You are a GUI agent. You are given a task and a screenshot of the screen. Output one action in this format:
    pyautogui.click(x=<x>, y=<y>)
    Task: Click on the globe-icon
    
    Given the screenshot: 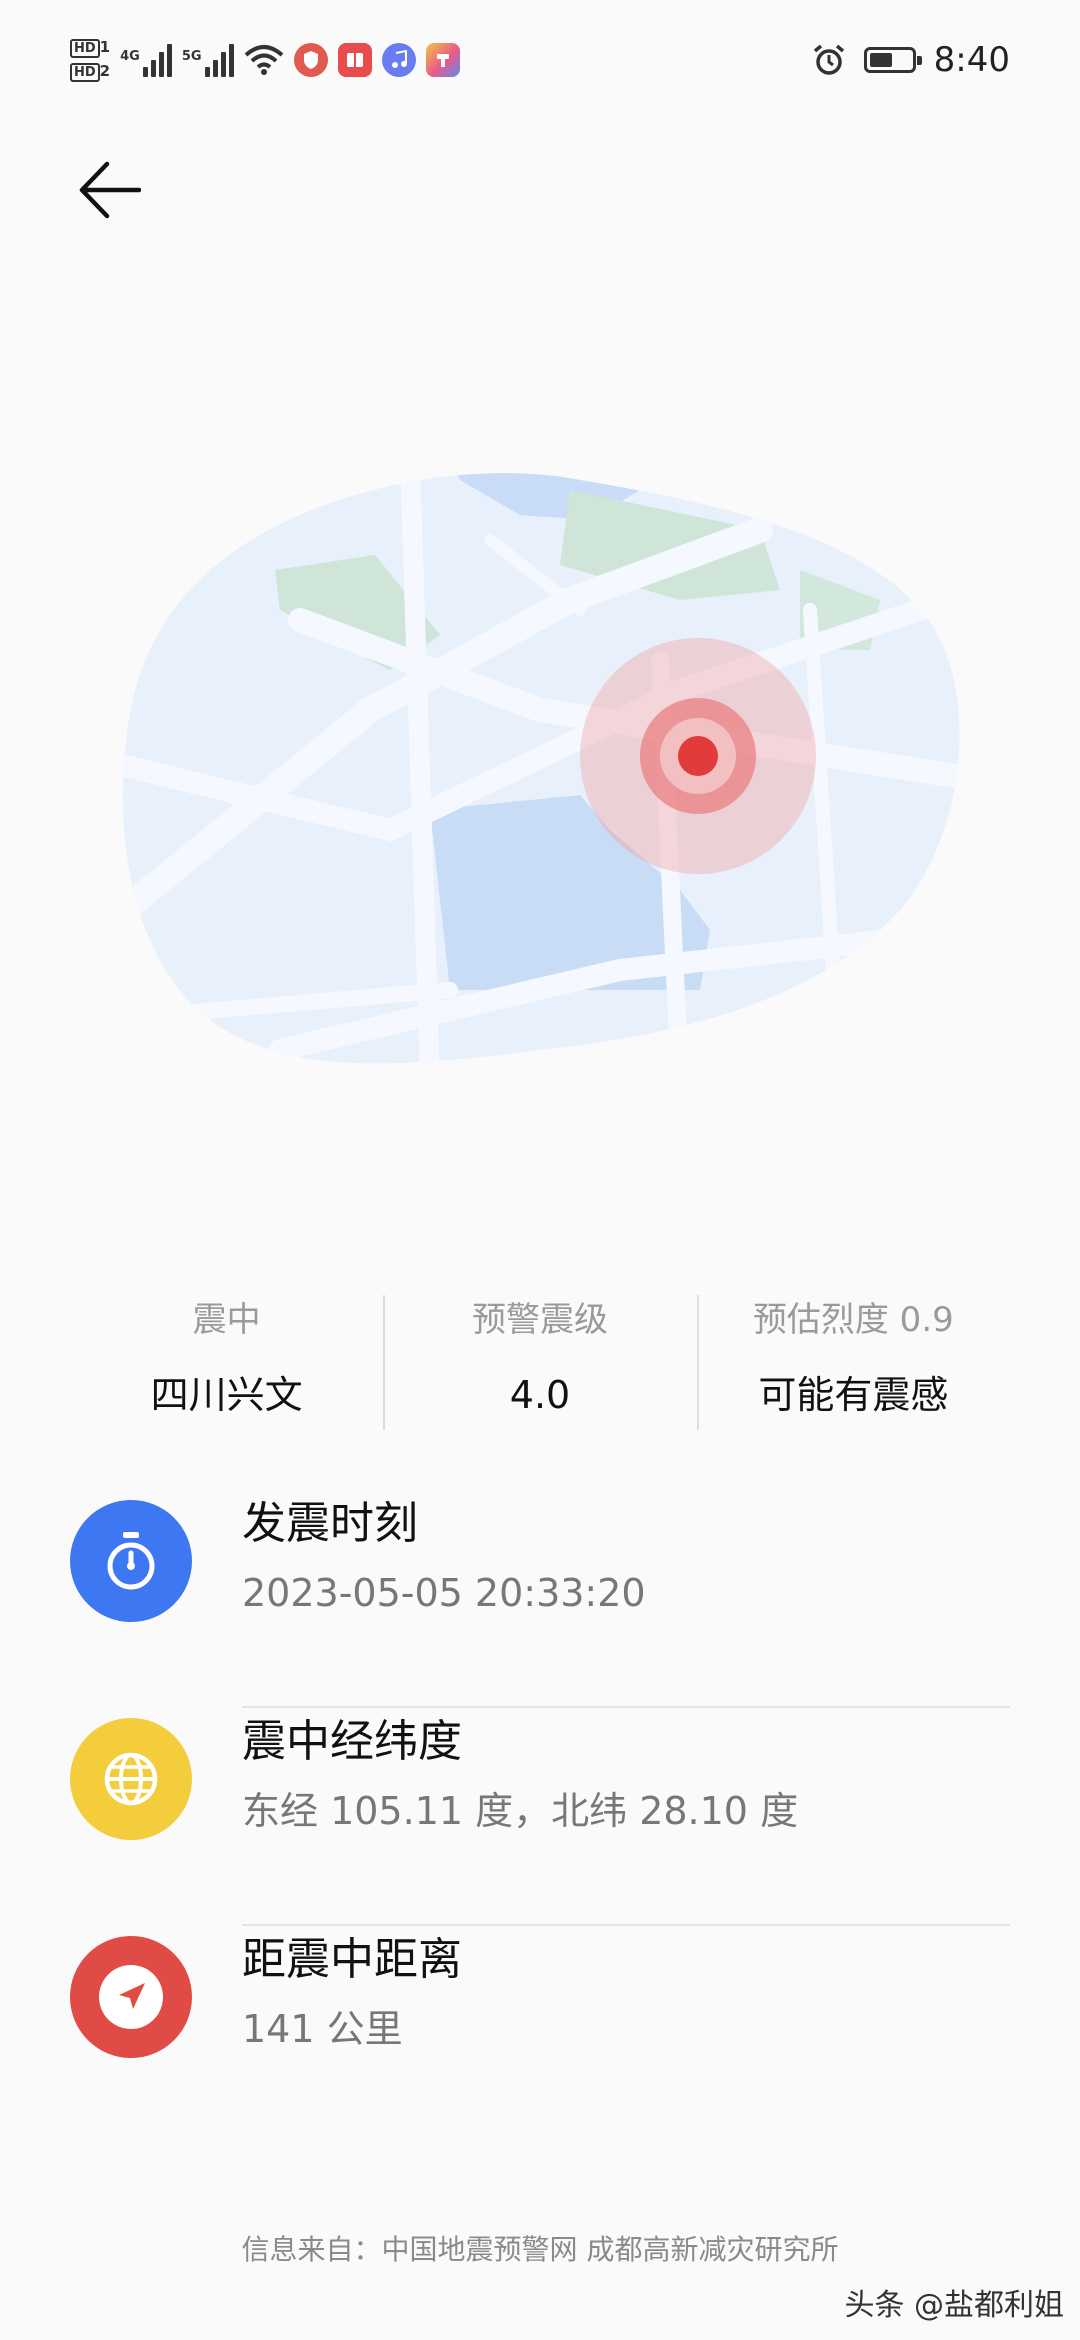 What is the action you would take?
    pyautogui.click(x=131, y=1779)
    